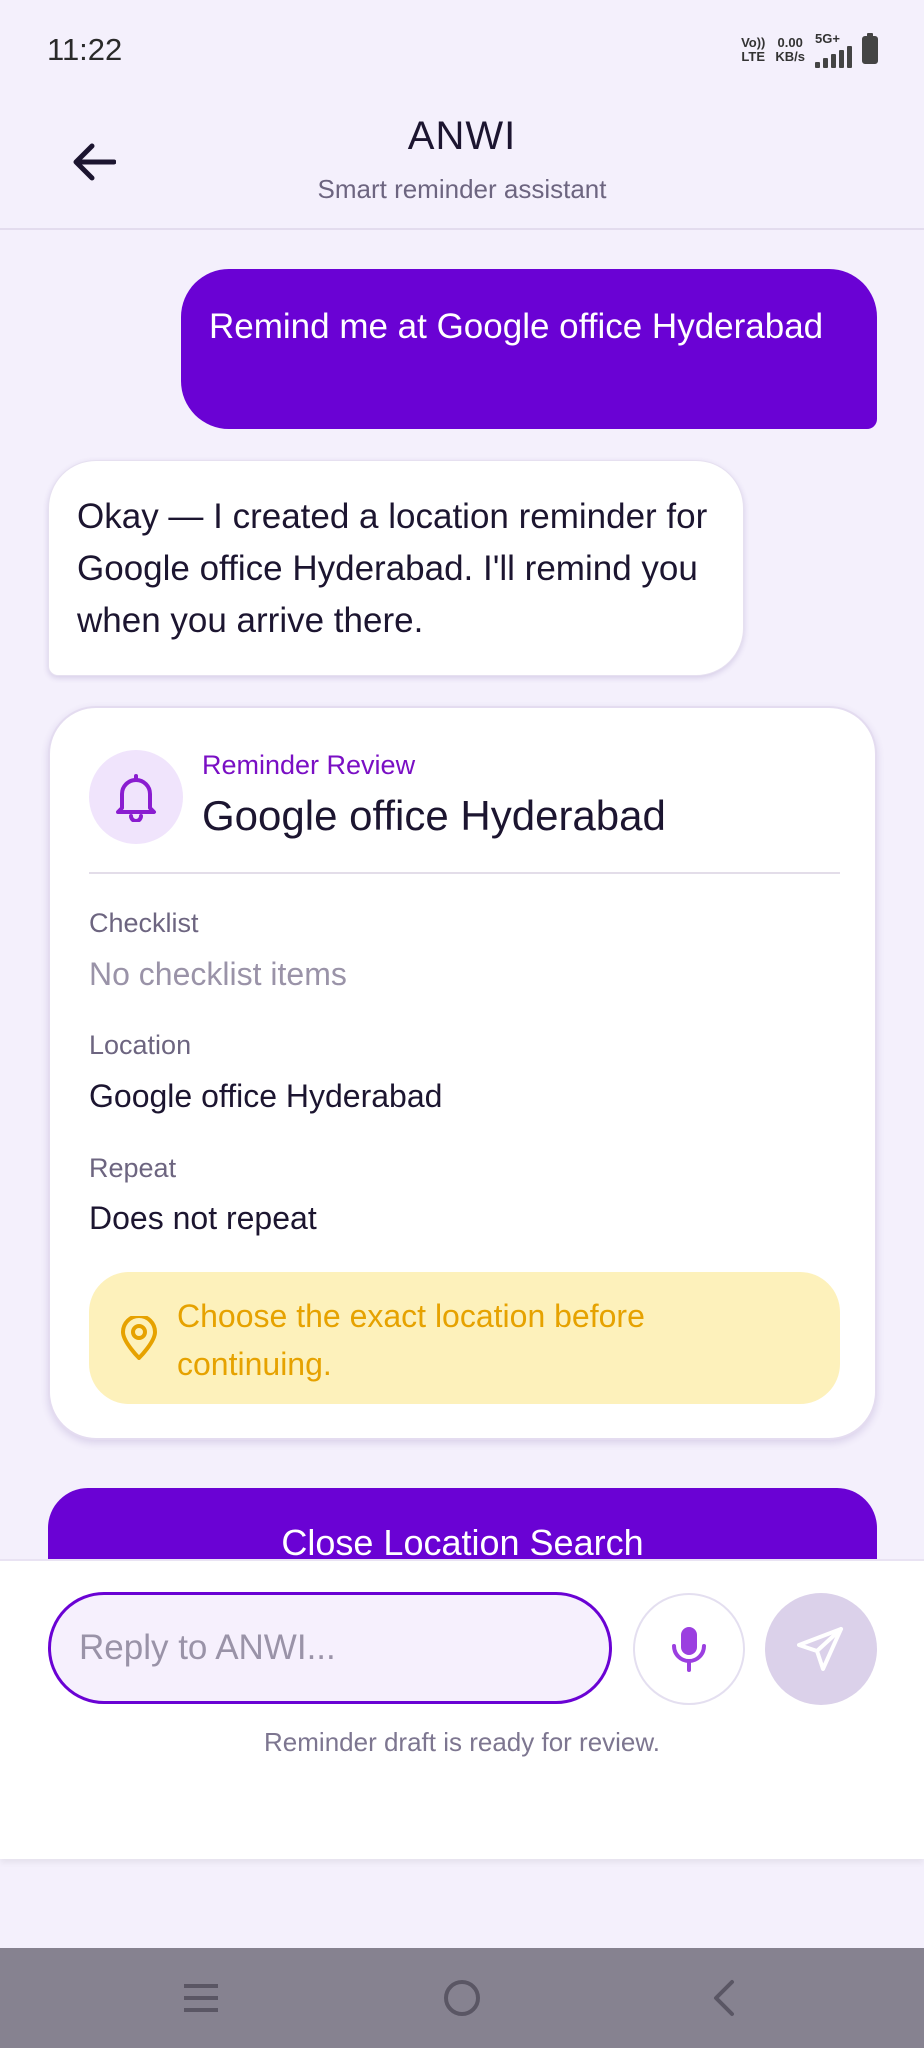 The height and width of the screenshot is (2048, 924). I want to click on location-label: Location, so click(140, 1045).